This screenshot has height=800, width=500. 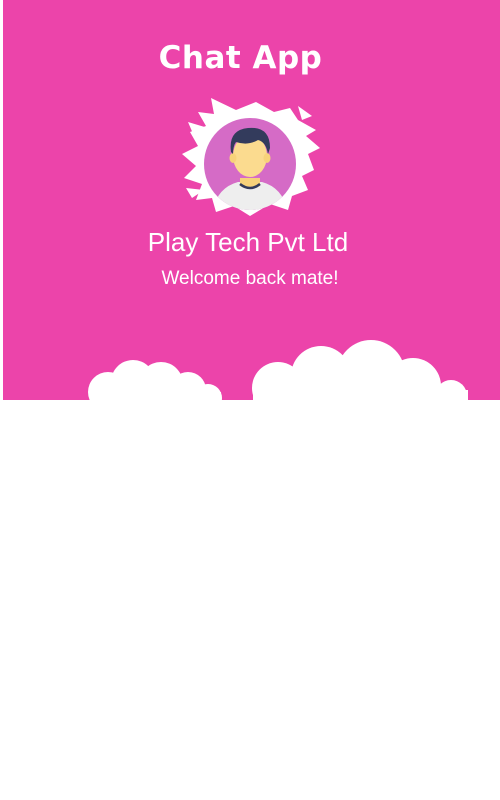 What do you see at coordinates (278, 370) in the screenshot?
I see `clouds-decoration` at bounding box center [278, 370].